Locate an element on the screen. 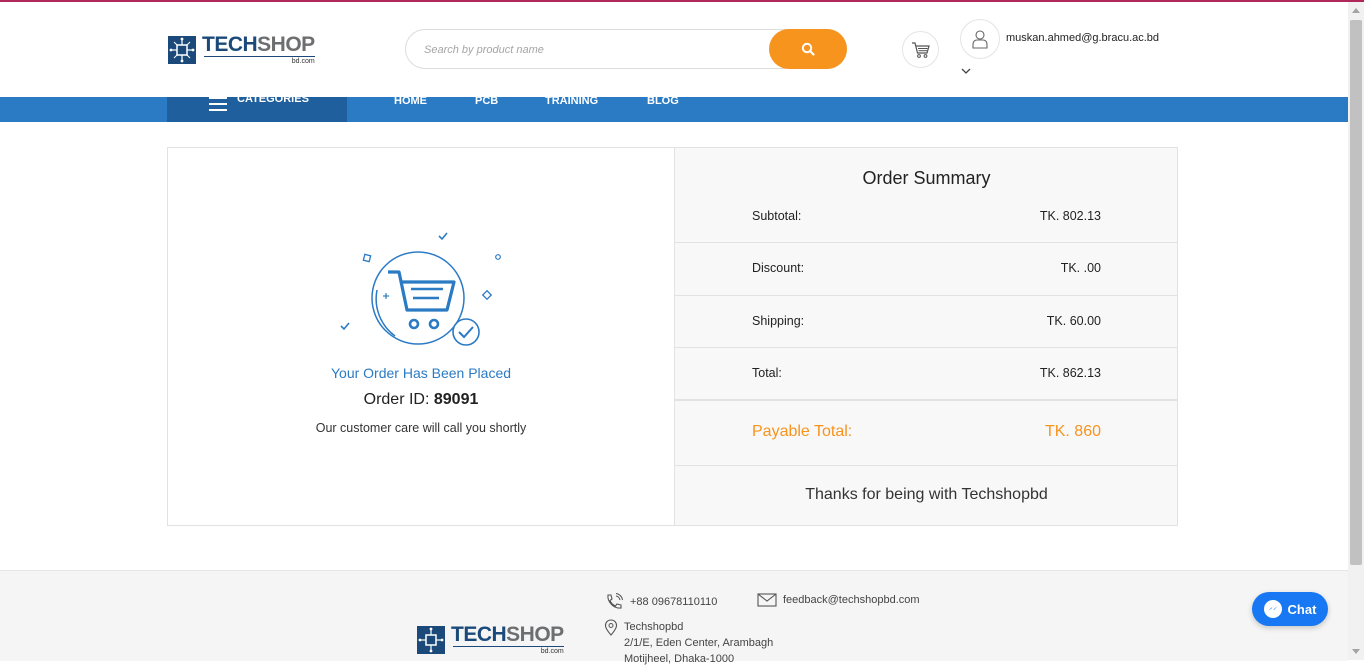 The height and width of the screenshot is (667, 1364). order-id-line: Order ID: 89091 is located at coordinates (421, 400).